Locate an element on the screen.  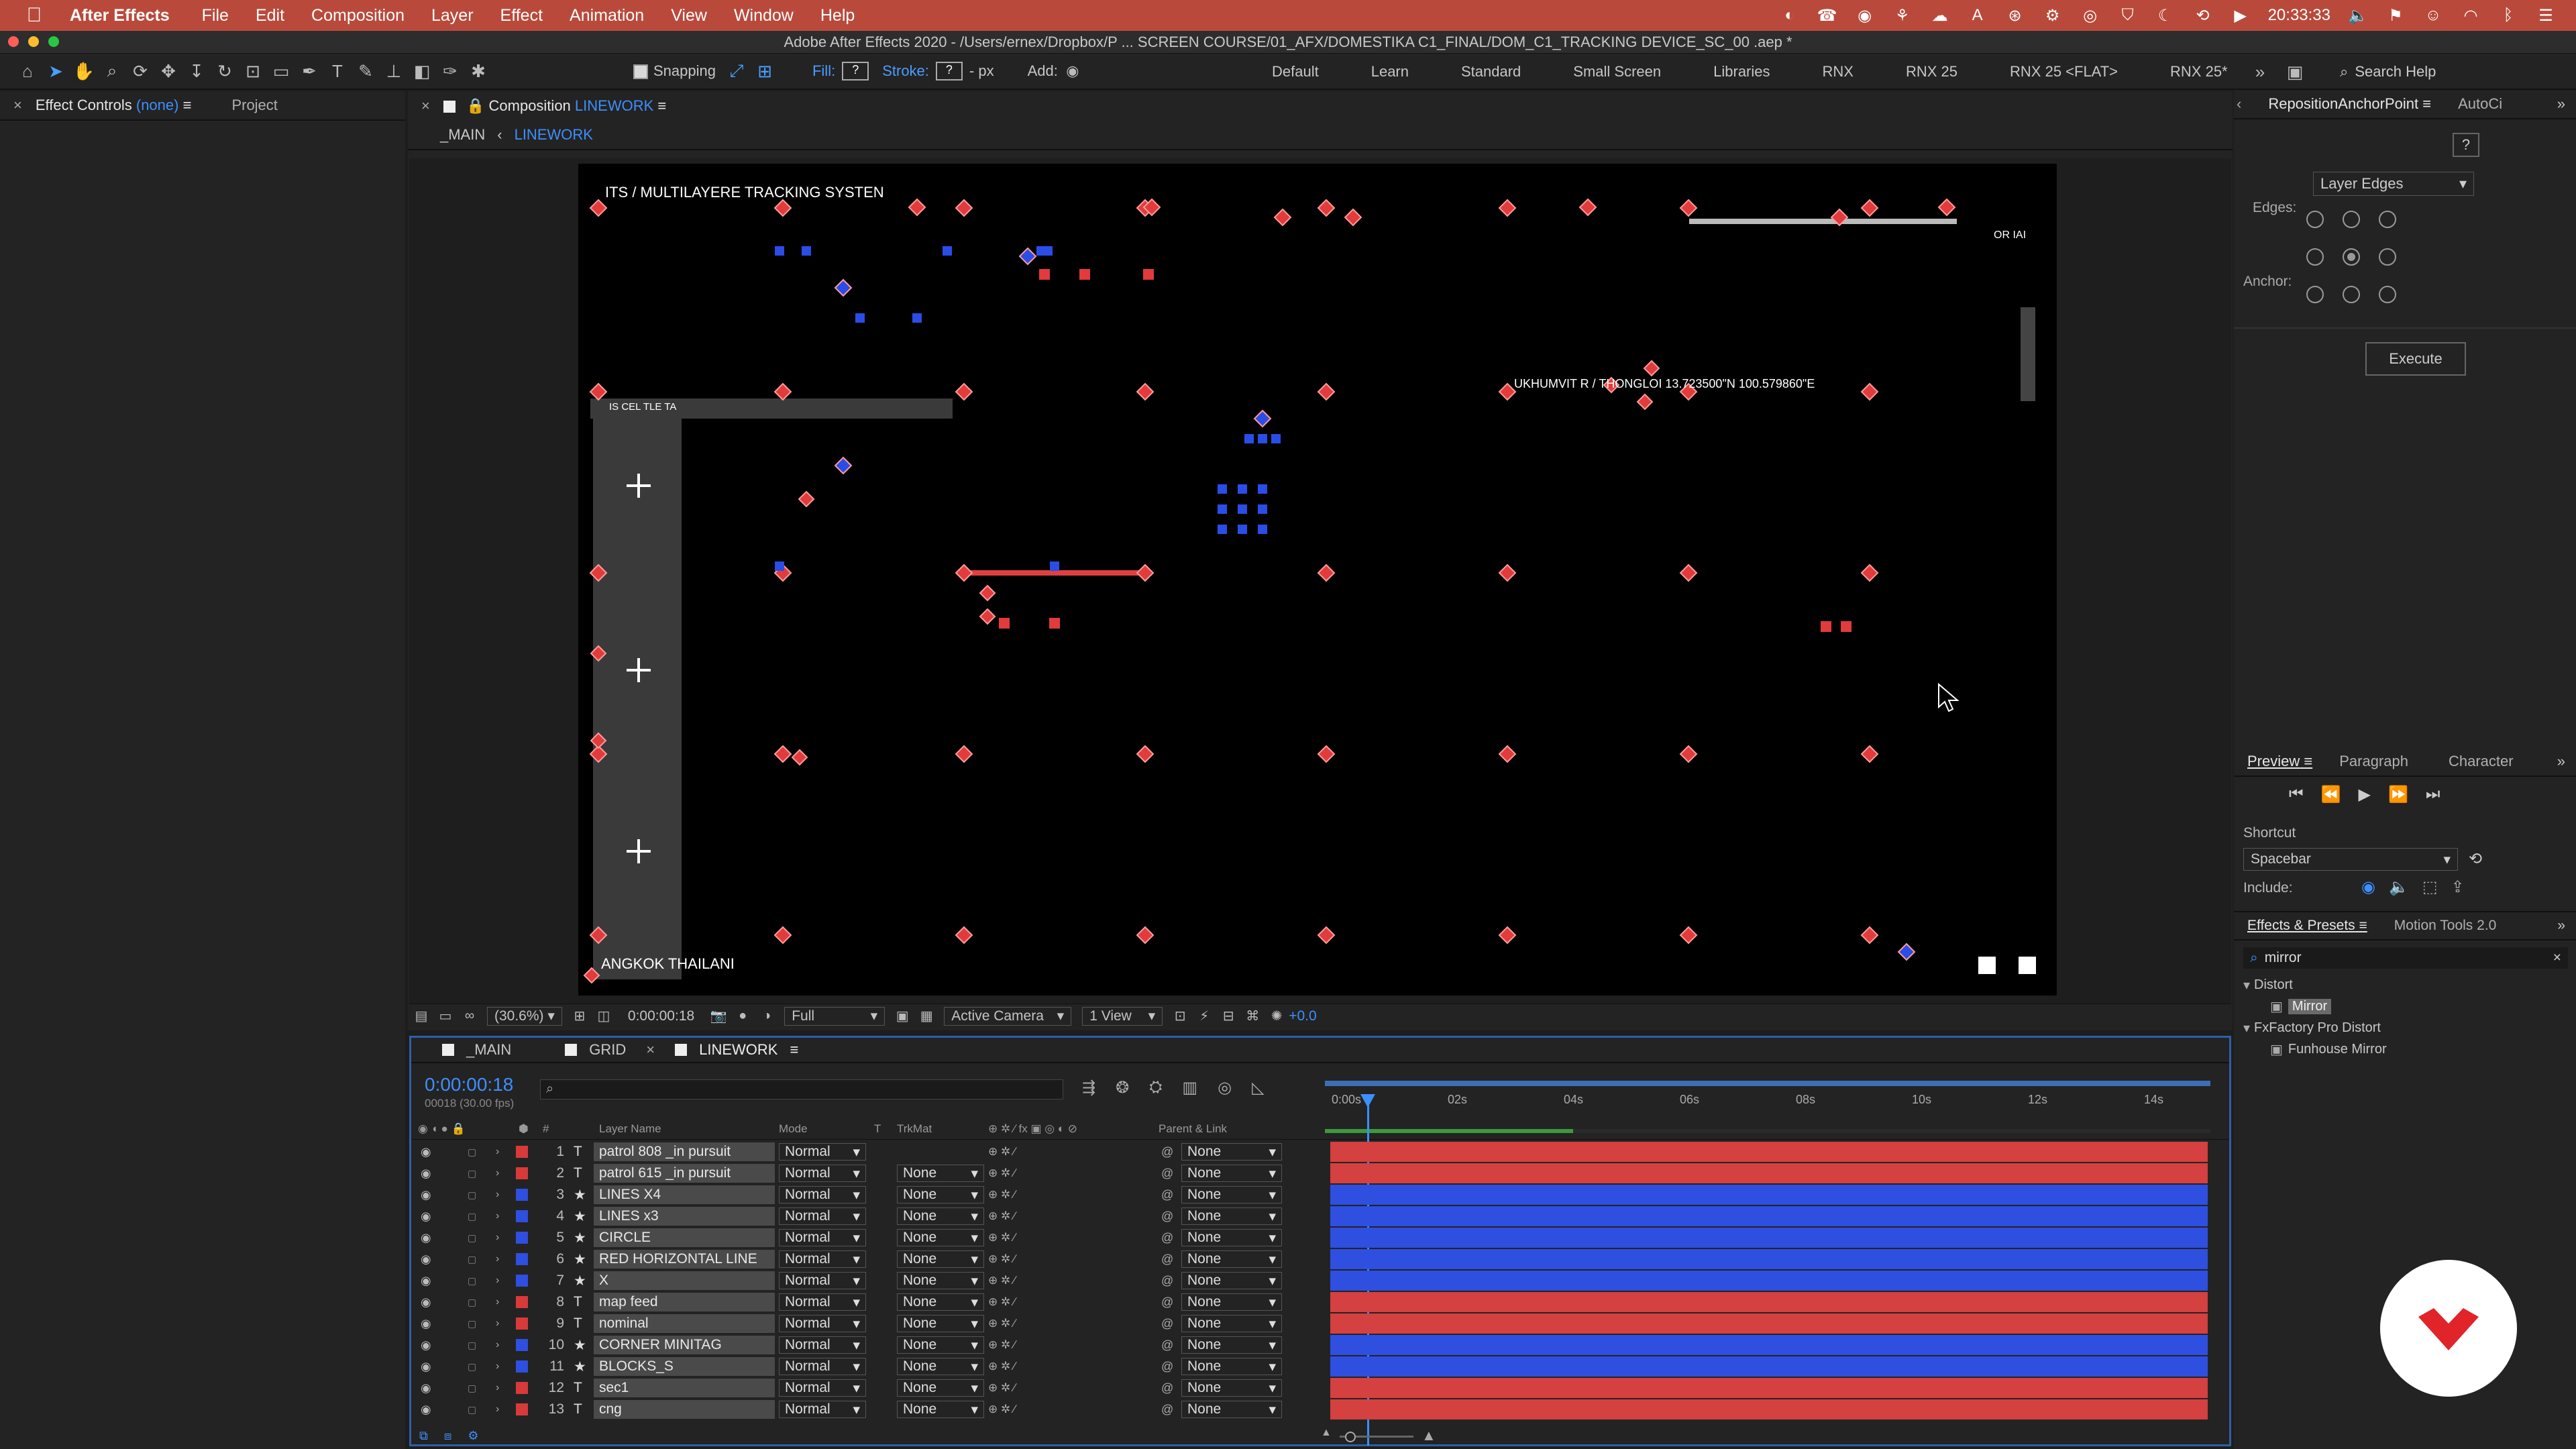
layer-name: X is located at coordinates (684, 1280).